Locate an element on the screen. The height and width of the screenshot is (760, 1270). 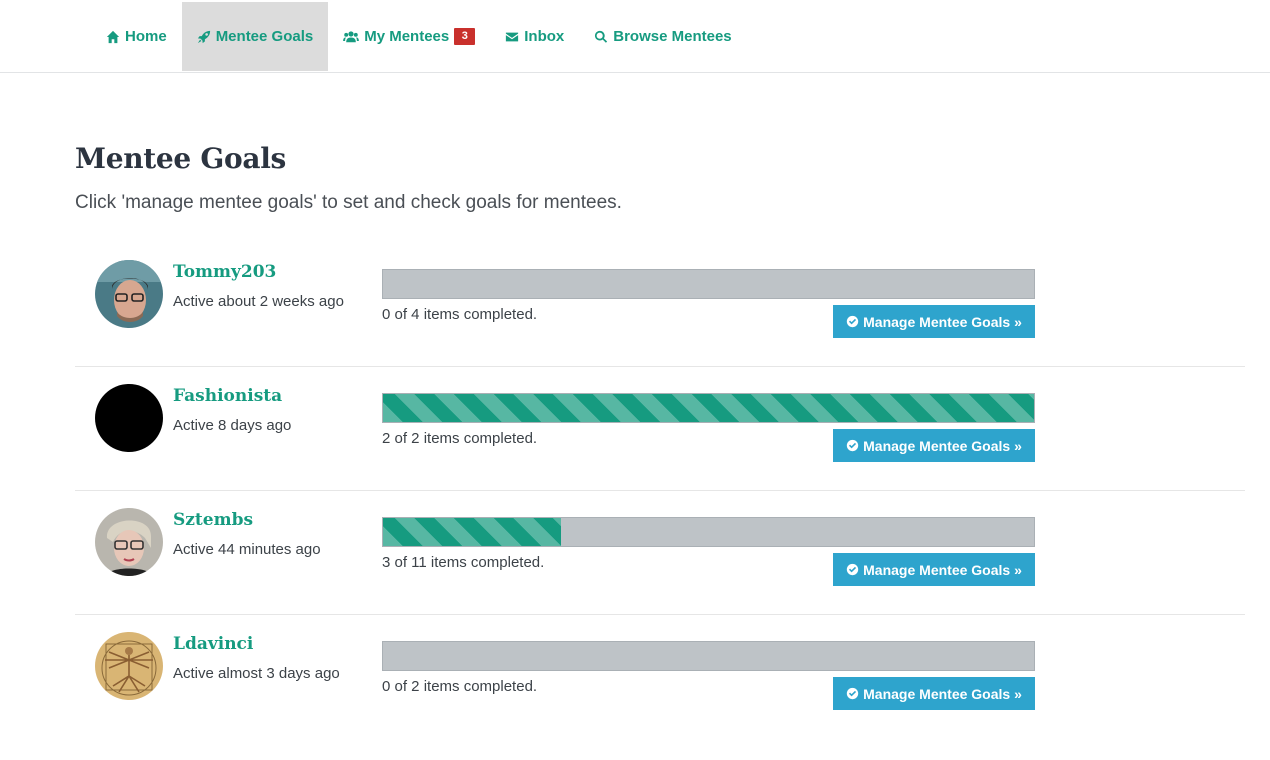
mentee-count-badge: 3 is located at coordinates (465, 36).